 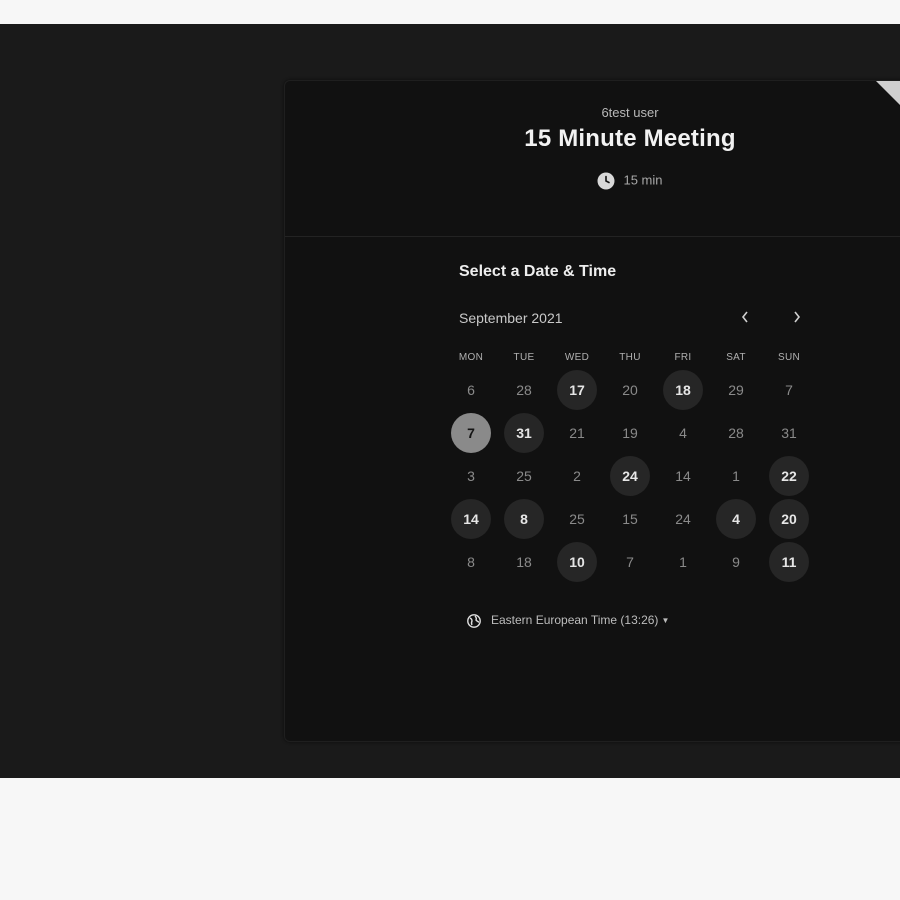 What do you see at coordinates (683, 390) in the screenshot?
I see `available-day: 18` at bounding box center [683, 390].